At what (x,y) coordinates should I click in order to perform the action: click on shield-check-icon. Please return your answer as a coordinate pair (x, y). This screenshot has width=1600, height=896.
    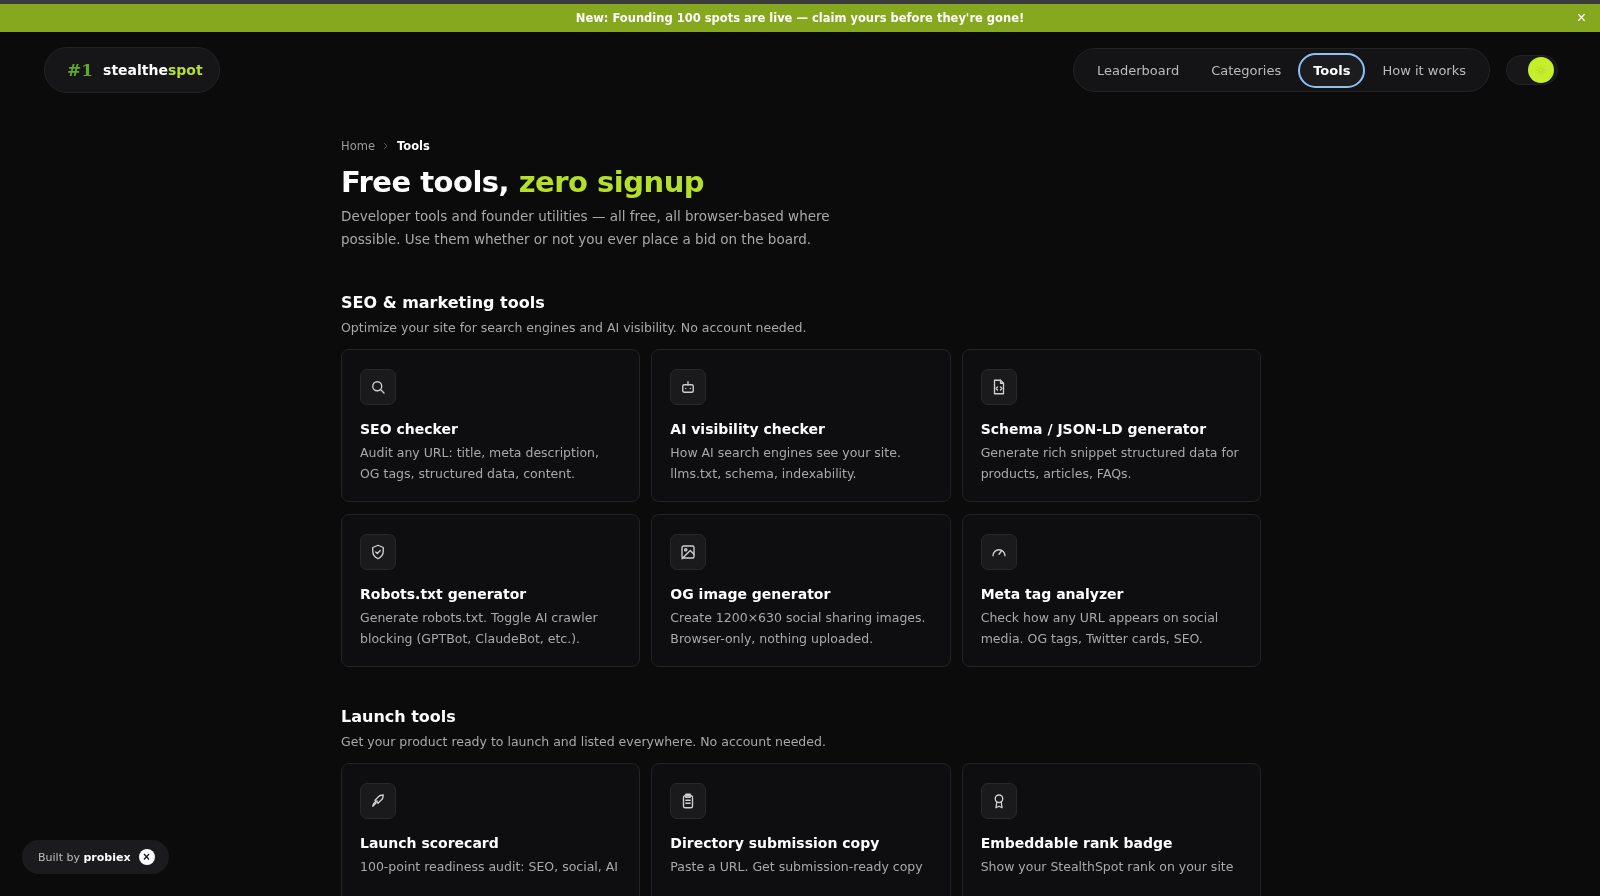
    Looking at the image, I should click on (378, 552).